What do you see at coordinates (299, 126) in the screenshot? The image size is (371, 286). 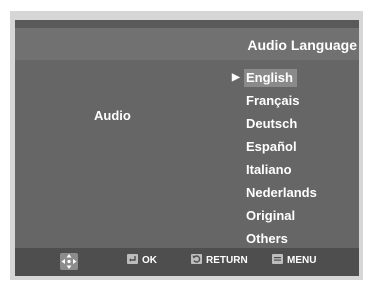 I see `option-deutsch: Deutsch` at bounding box center [299, 126].